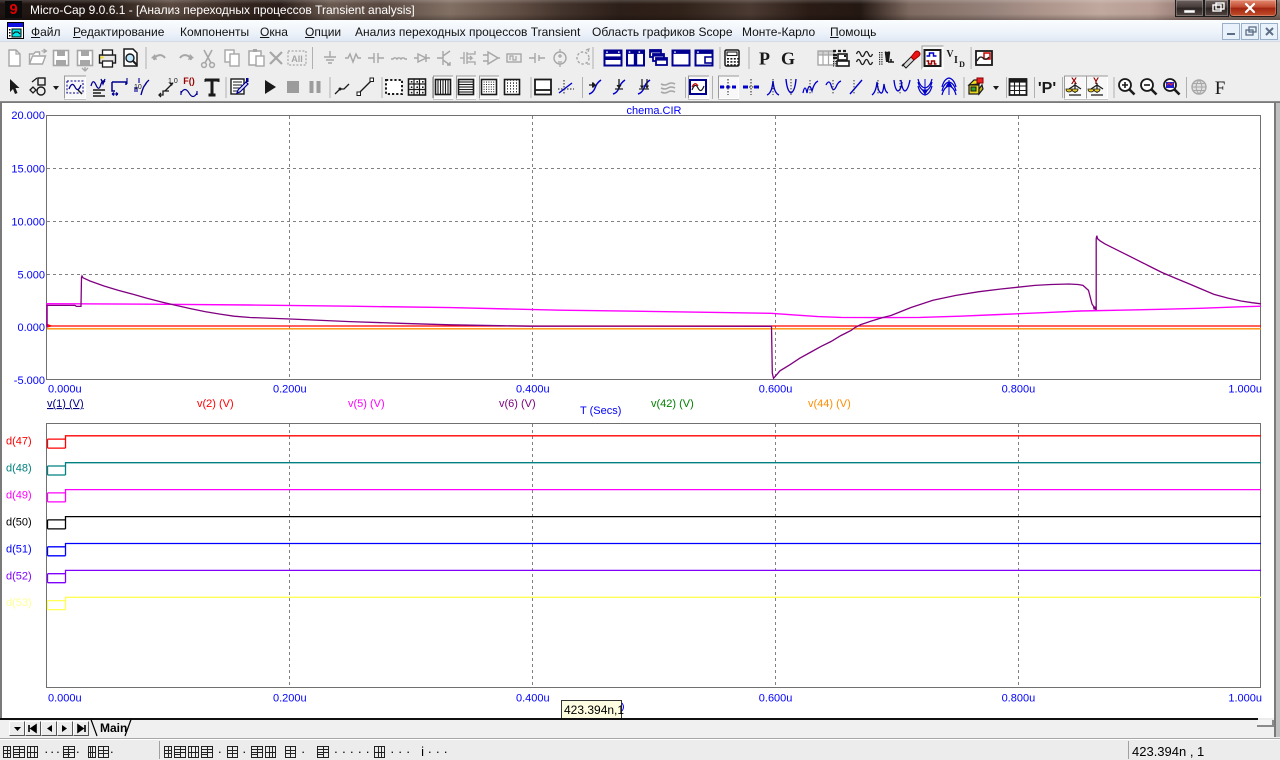  I want to click on svg-text: Main, so click(113, 728).